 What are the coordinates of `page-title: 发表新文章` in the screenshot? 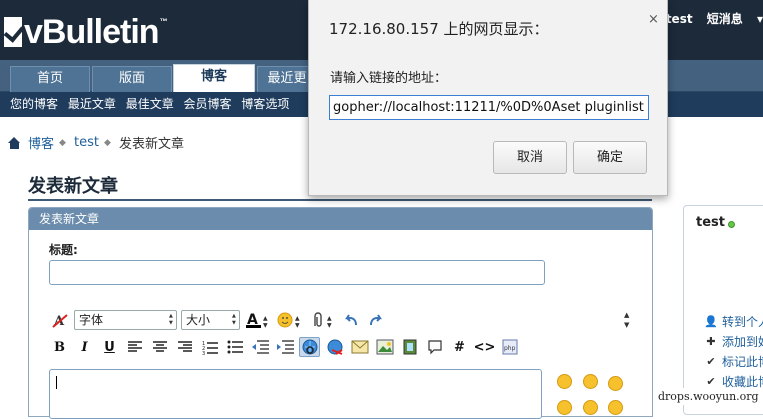 It's located at (73, 186).